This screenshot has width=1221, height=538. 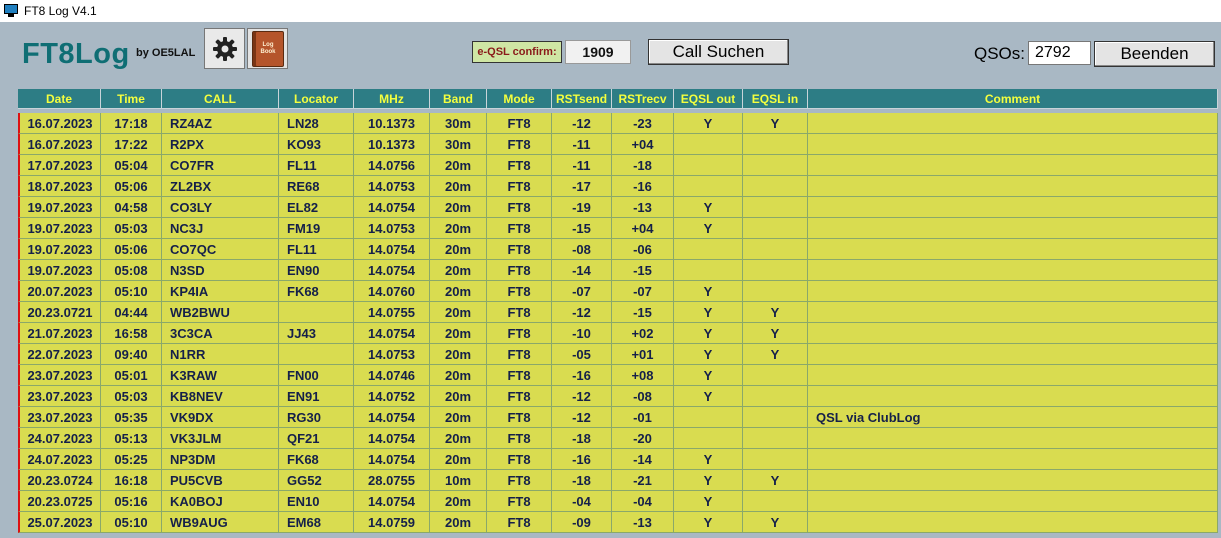 What do you see at coordinates (220, 312) in the screenshot?
I see `cell-call: WB2BWU` at bounding box center [220, 312].